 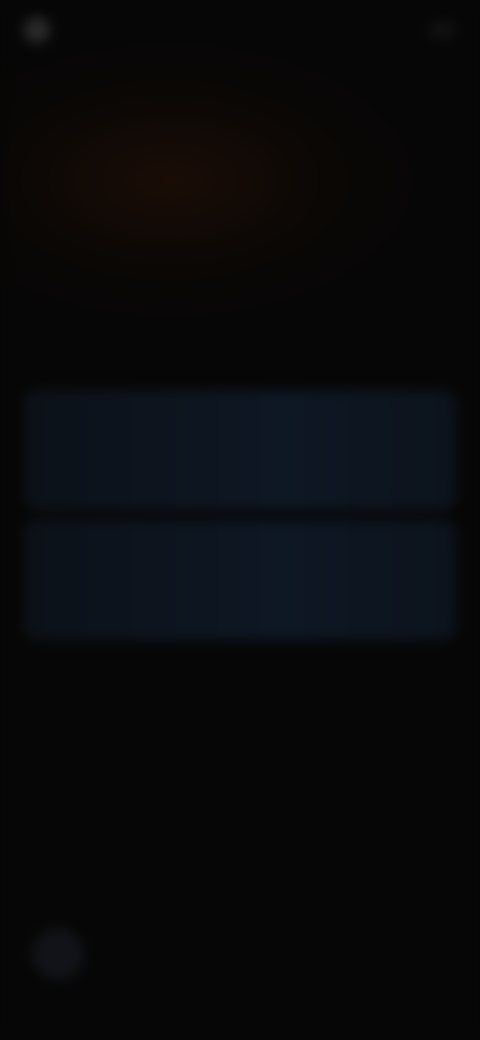 What do you see at coordinates (240, 30) in the screenshot?
I see `top-bar` at bounding box center [240, 30].